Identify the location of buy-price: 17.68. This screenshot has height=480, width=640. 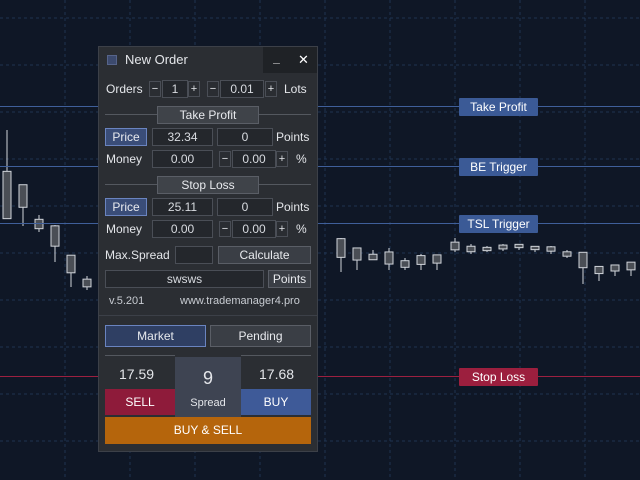
(277, 374).